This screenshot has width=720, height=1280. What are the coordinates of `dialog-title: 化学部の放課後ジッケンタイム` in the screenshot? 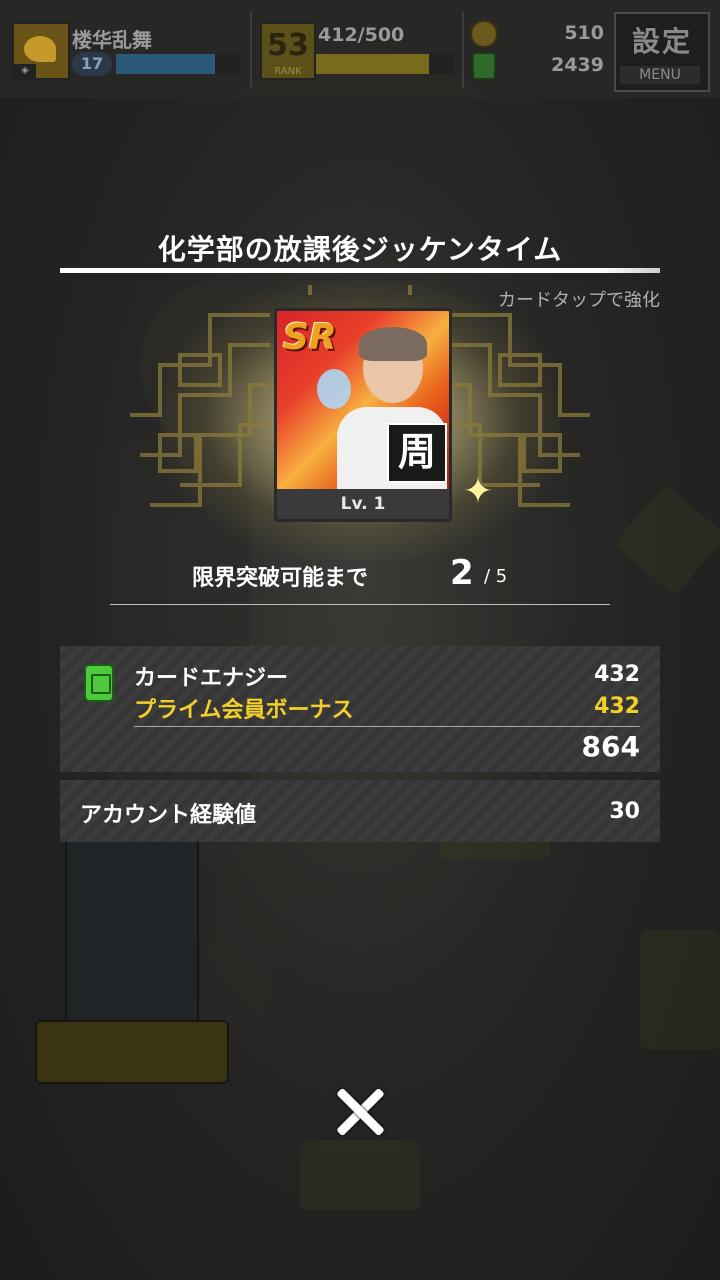 It's located at (360, 249).